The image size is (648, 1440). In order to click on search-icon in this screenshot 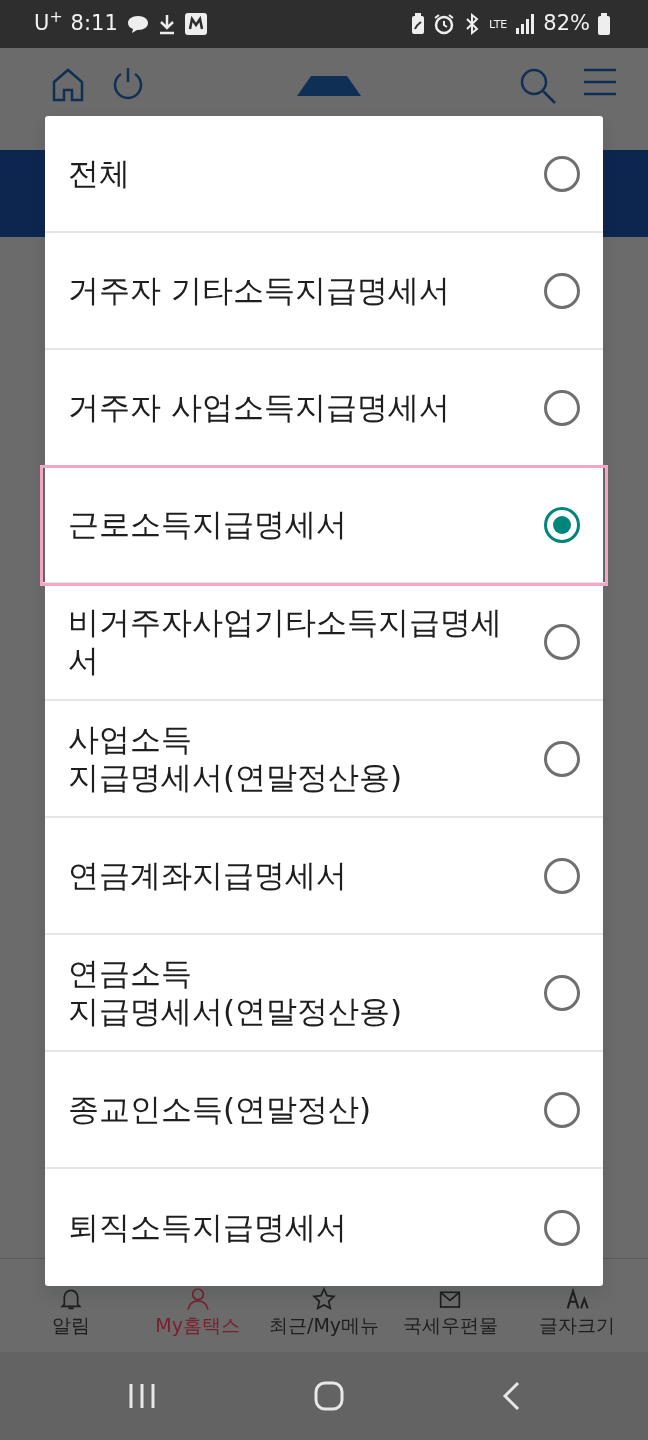, I will do `click(538, 86)`.